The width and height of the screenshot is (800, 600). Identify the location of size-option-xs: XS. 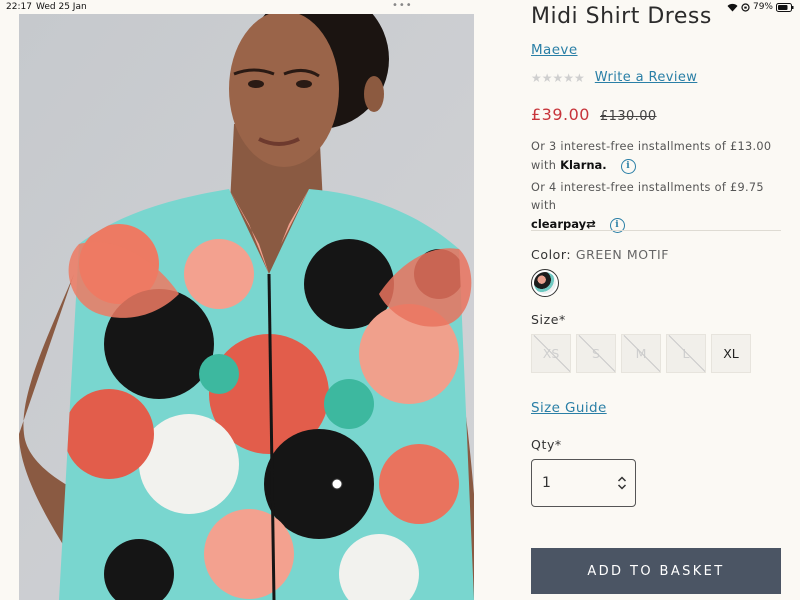
(551, 353).